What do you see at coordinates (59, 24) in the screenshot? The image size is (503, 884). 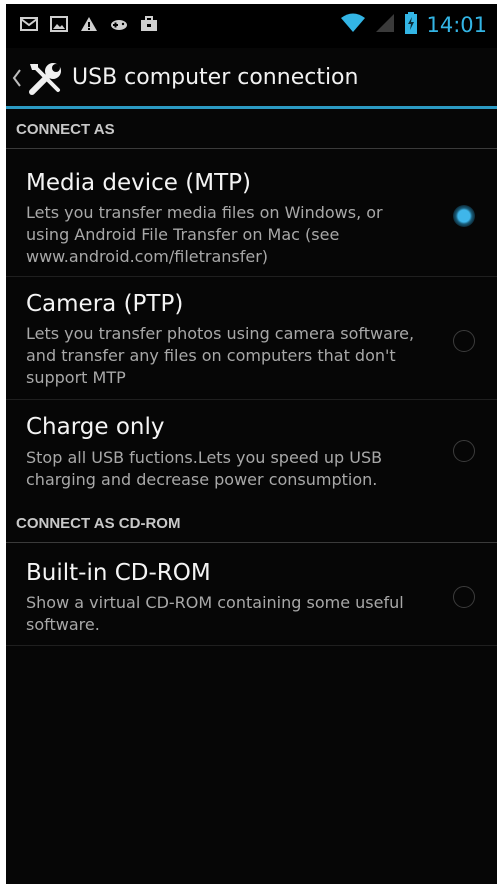 I see `gallery-icon` at bounding box center [59, 24].